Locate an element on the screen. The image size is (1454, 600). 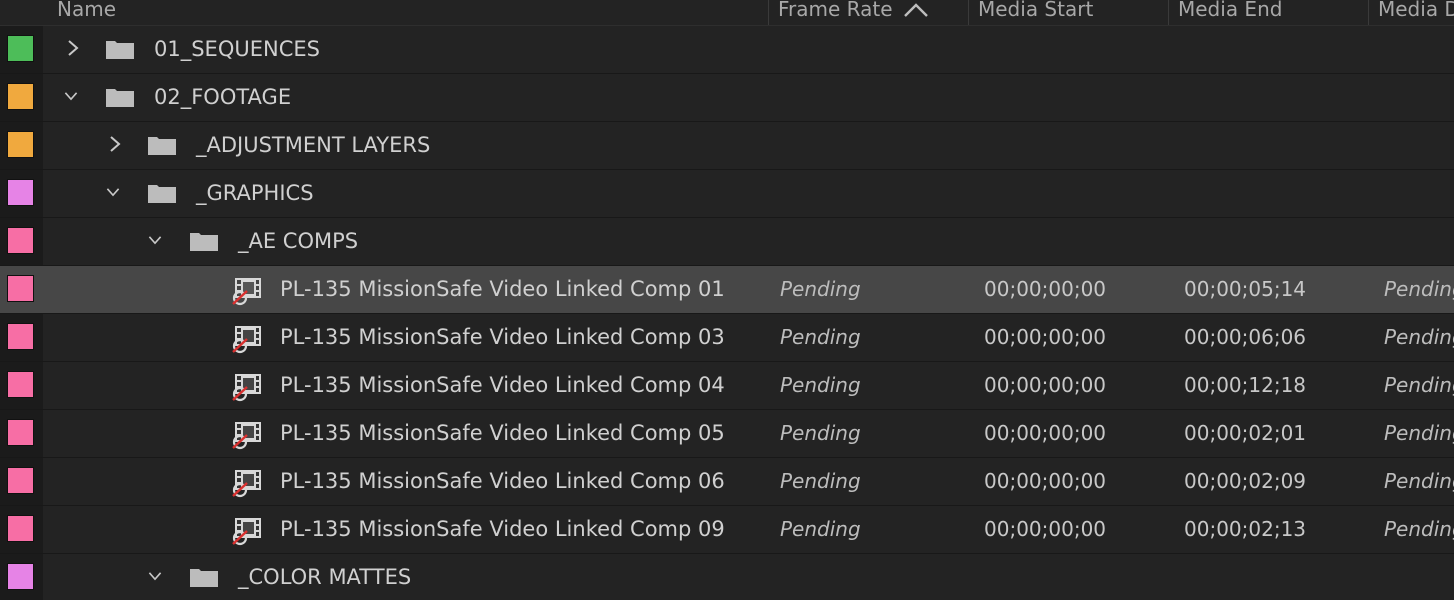
list-item-folder: _COLOR MATTES is located at coordinates (727, 577).